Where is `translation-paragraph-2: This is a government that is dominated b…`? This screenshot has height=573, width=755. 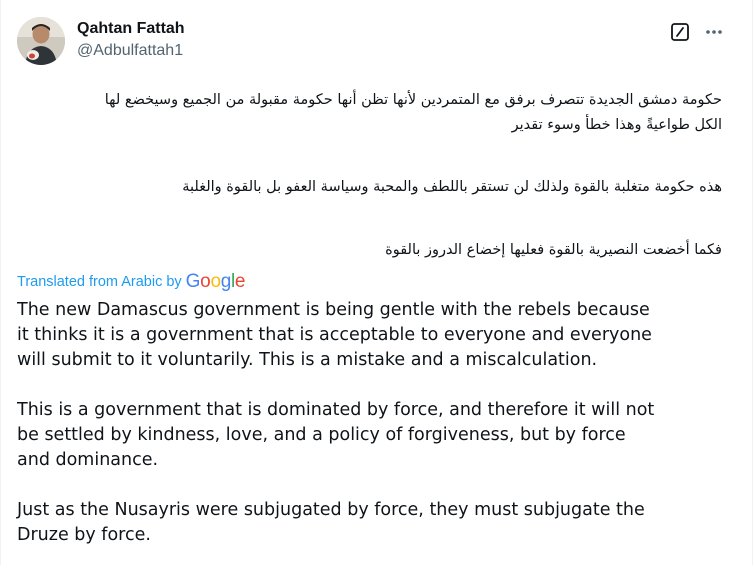
translation-paragraph-2: This is a government that is dominated b… is located at coordinates (373, 435).